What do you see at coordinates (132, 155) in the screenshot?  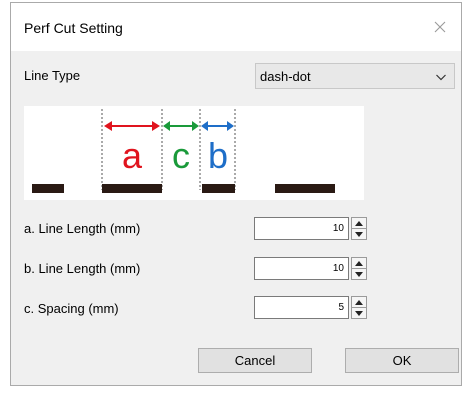 I see `letter-a: a` at bounding box center [132, 155].